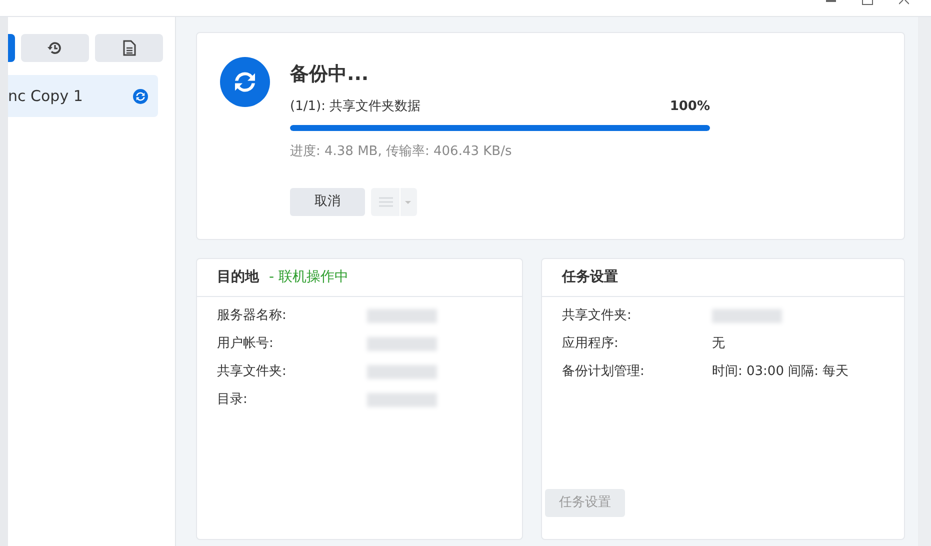 The width and height of the screenshot is (931, 546). I want to click on minimize-icon, so click(831, 2).